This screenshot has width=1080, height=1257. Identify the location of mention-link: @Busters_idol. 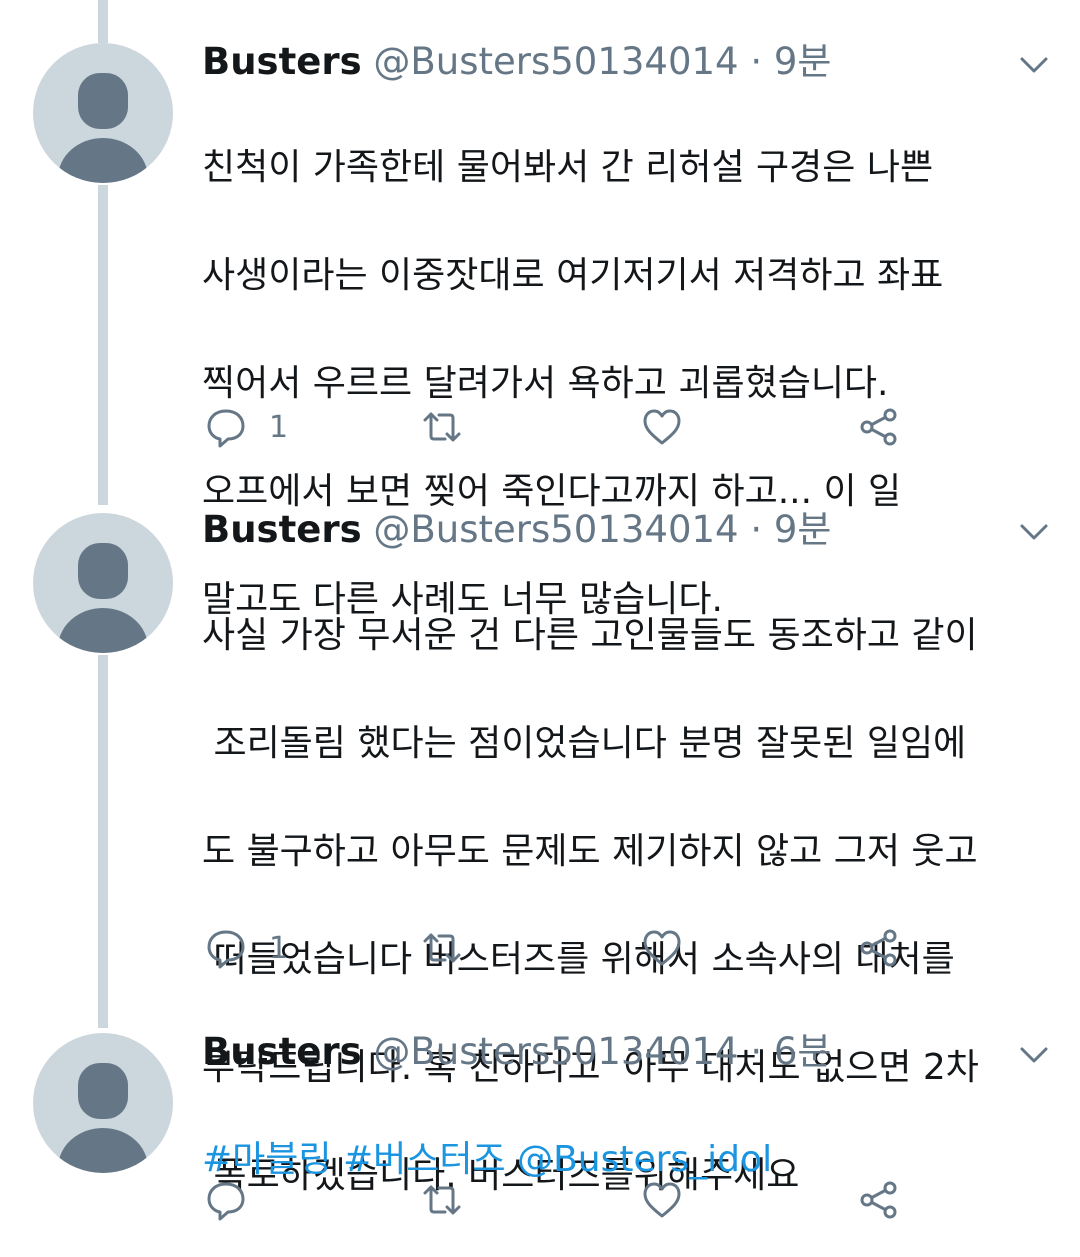
(644, 1159).